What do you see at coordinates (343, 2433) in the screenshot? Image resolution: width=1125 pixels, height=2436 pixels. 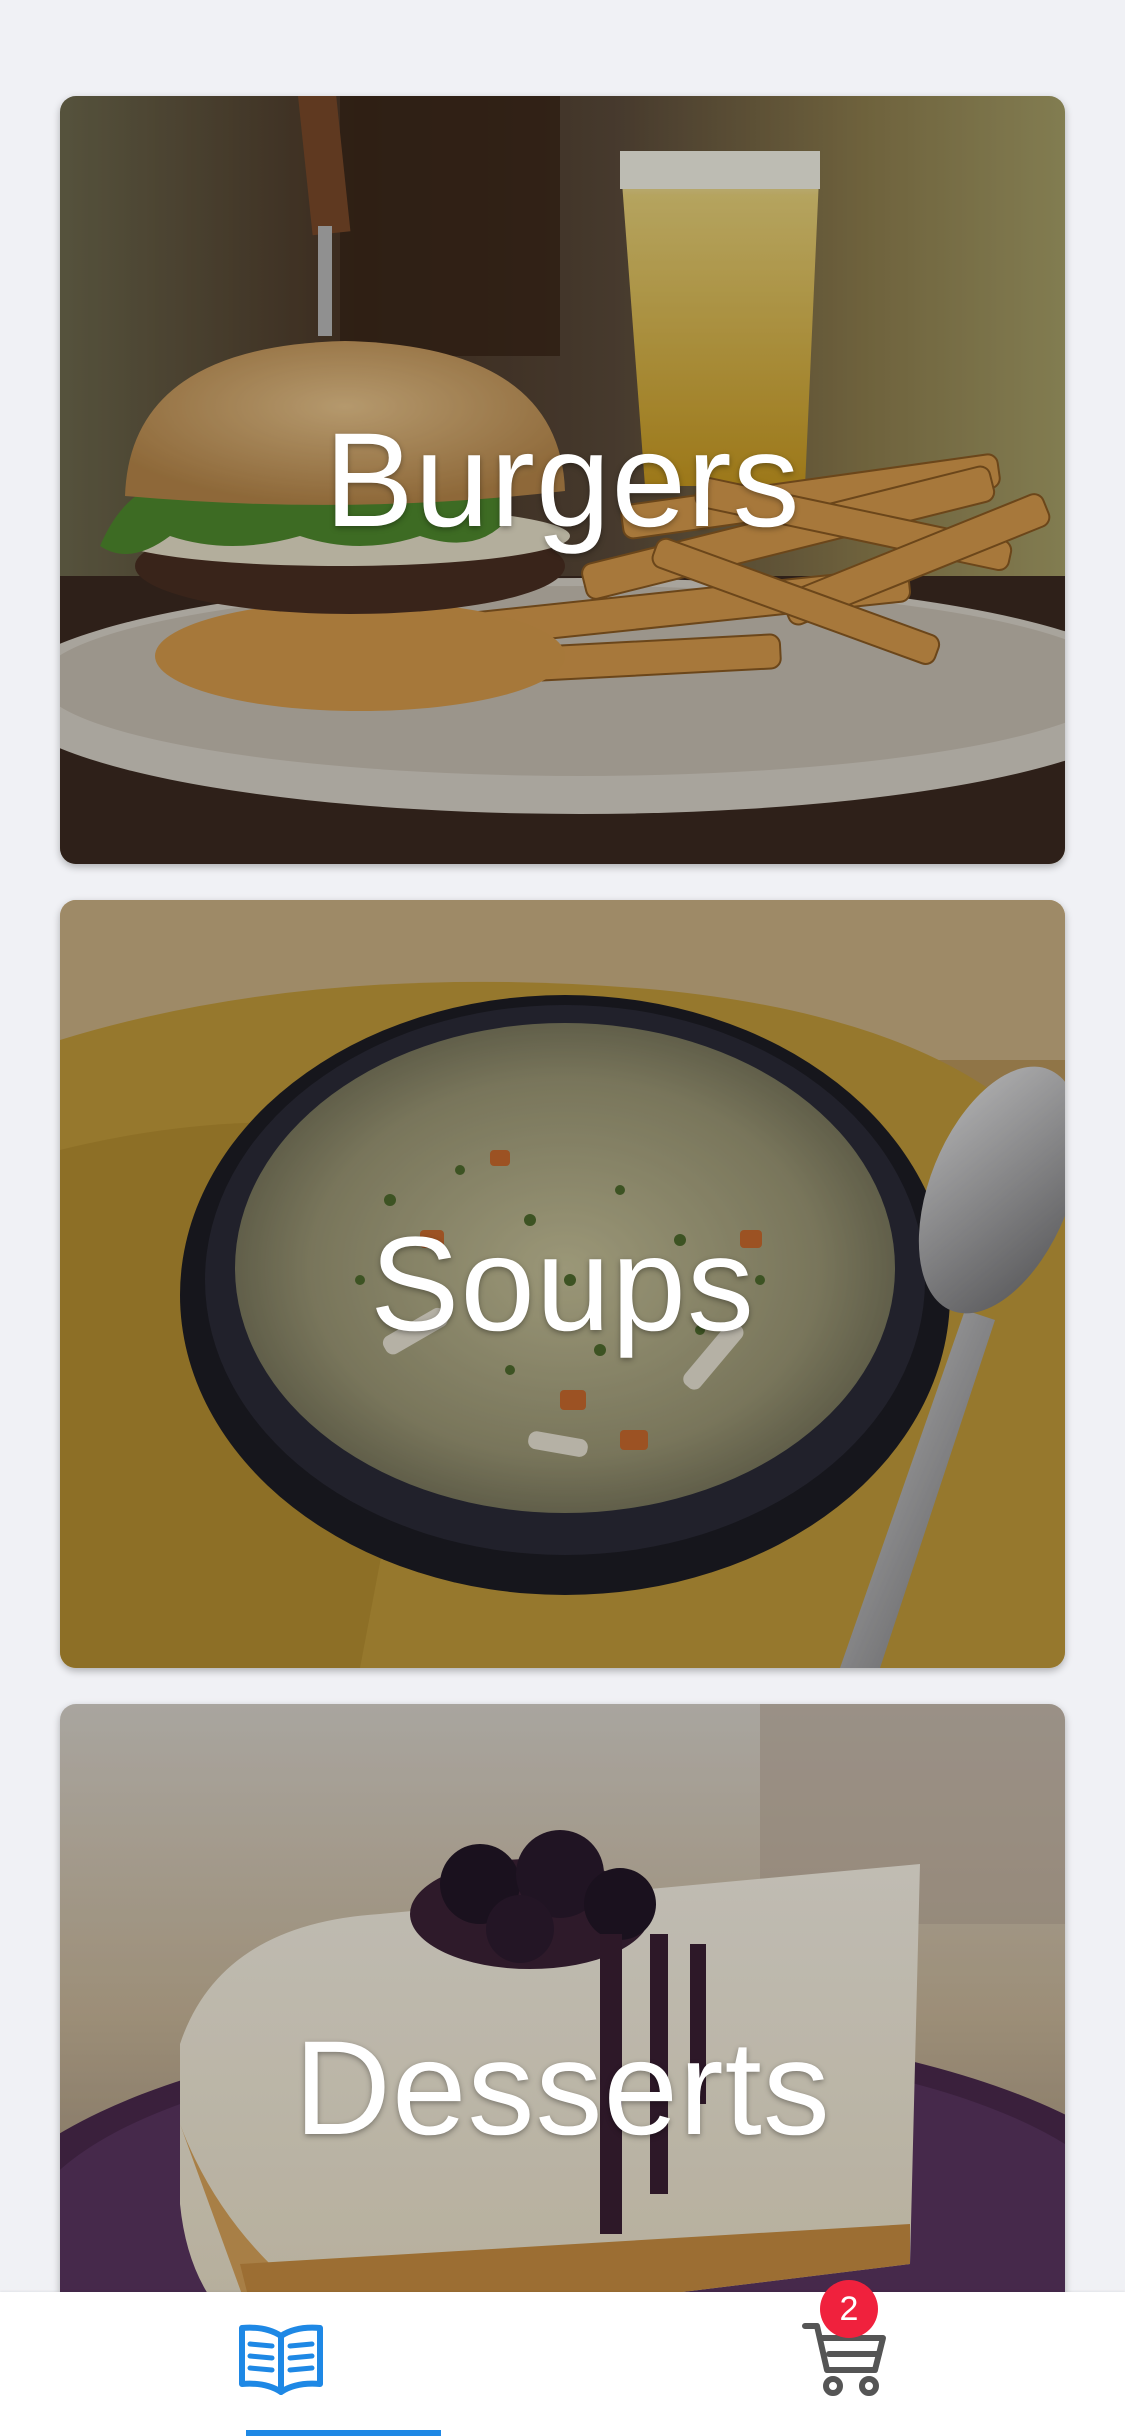 I see `active-tab-indicator` at bounding box center [343, 2433].